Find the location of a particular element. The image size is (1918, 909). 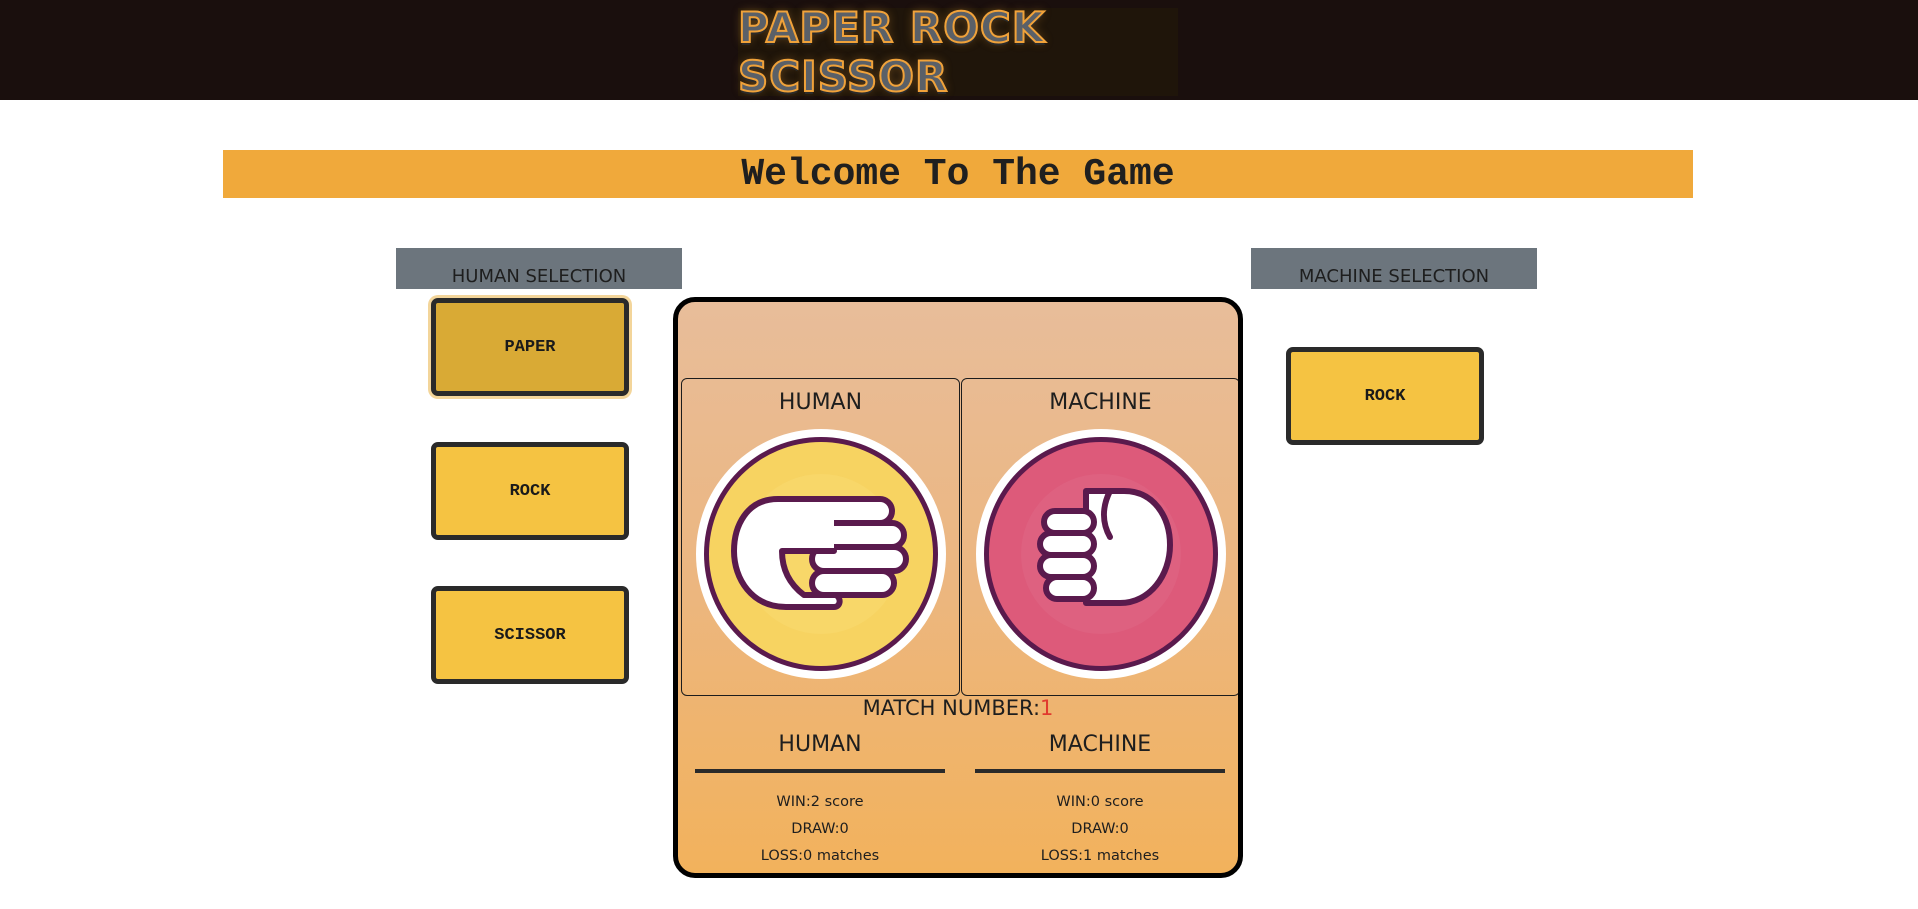

paper-button-label: PAPER is located at coordinates (530, 347).